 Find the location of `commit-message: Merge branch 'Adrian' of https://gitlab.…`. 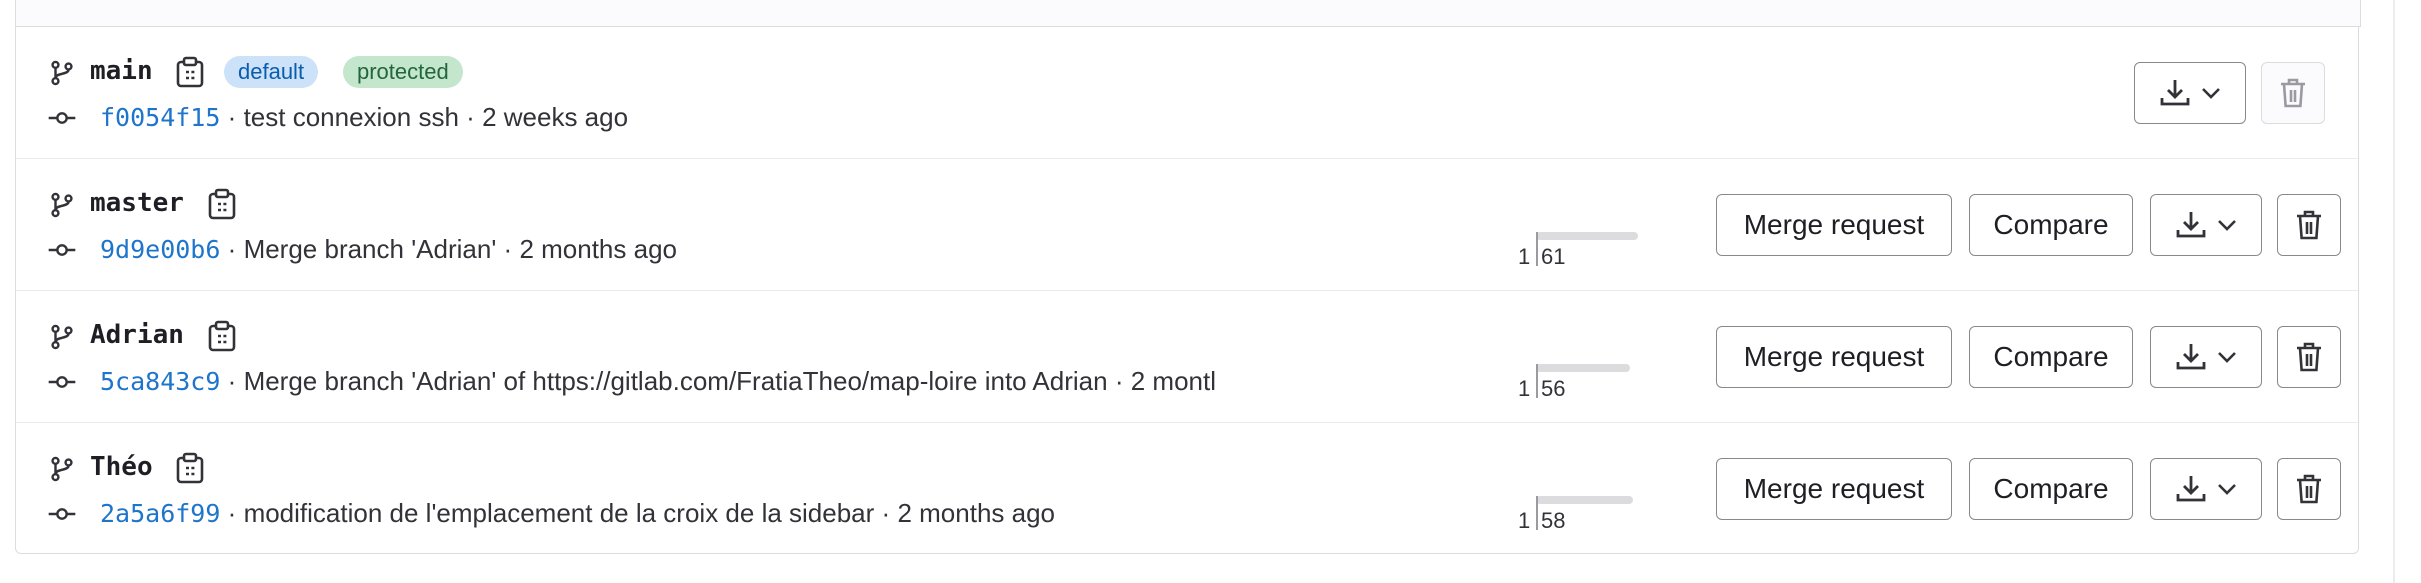

commit-message: Merge branch 'Adrian' of https://gitlab.… is located at coordinates (676, 381).